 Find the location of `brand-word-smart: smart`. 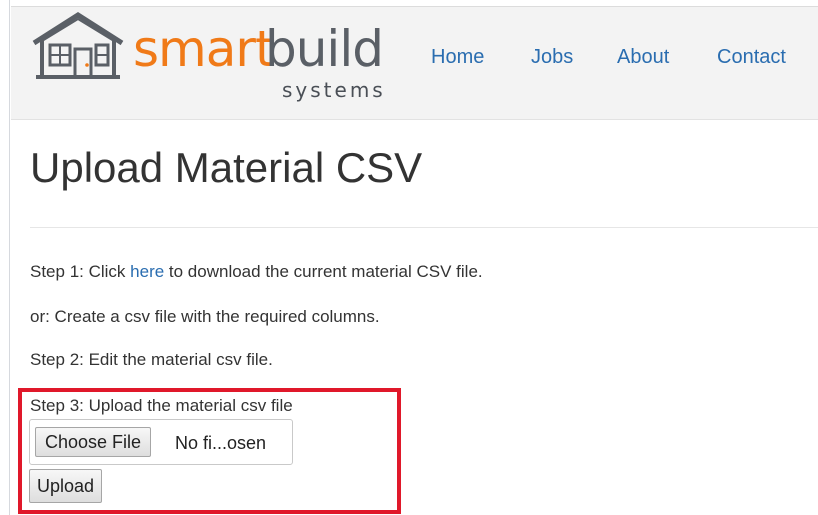

brand-word-smart: smart is located at coordinates (204, 49).